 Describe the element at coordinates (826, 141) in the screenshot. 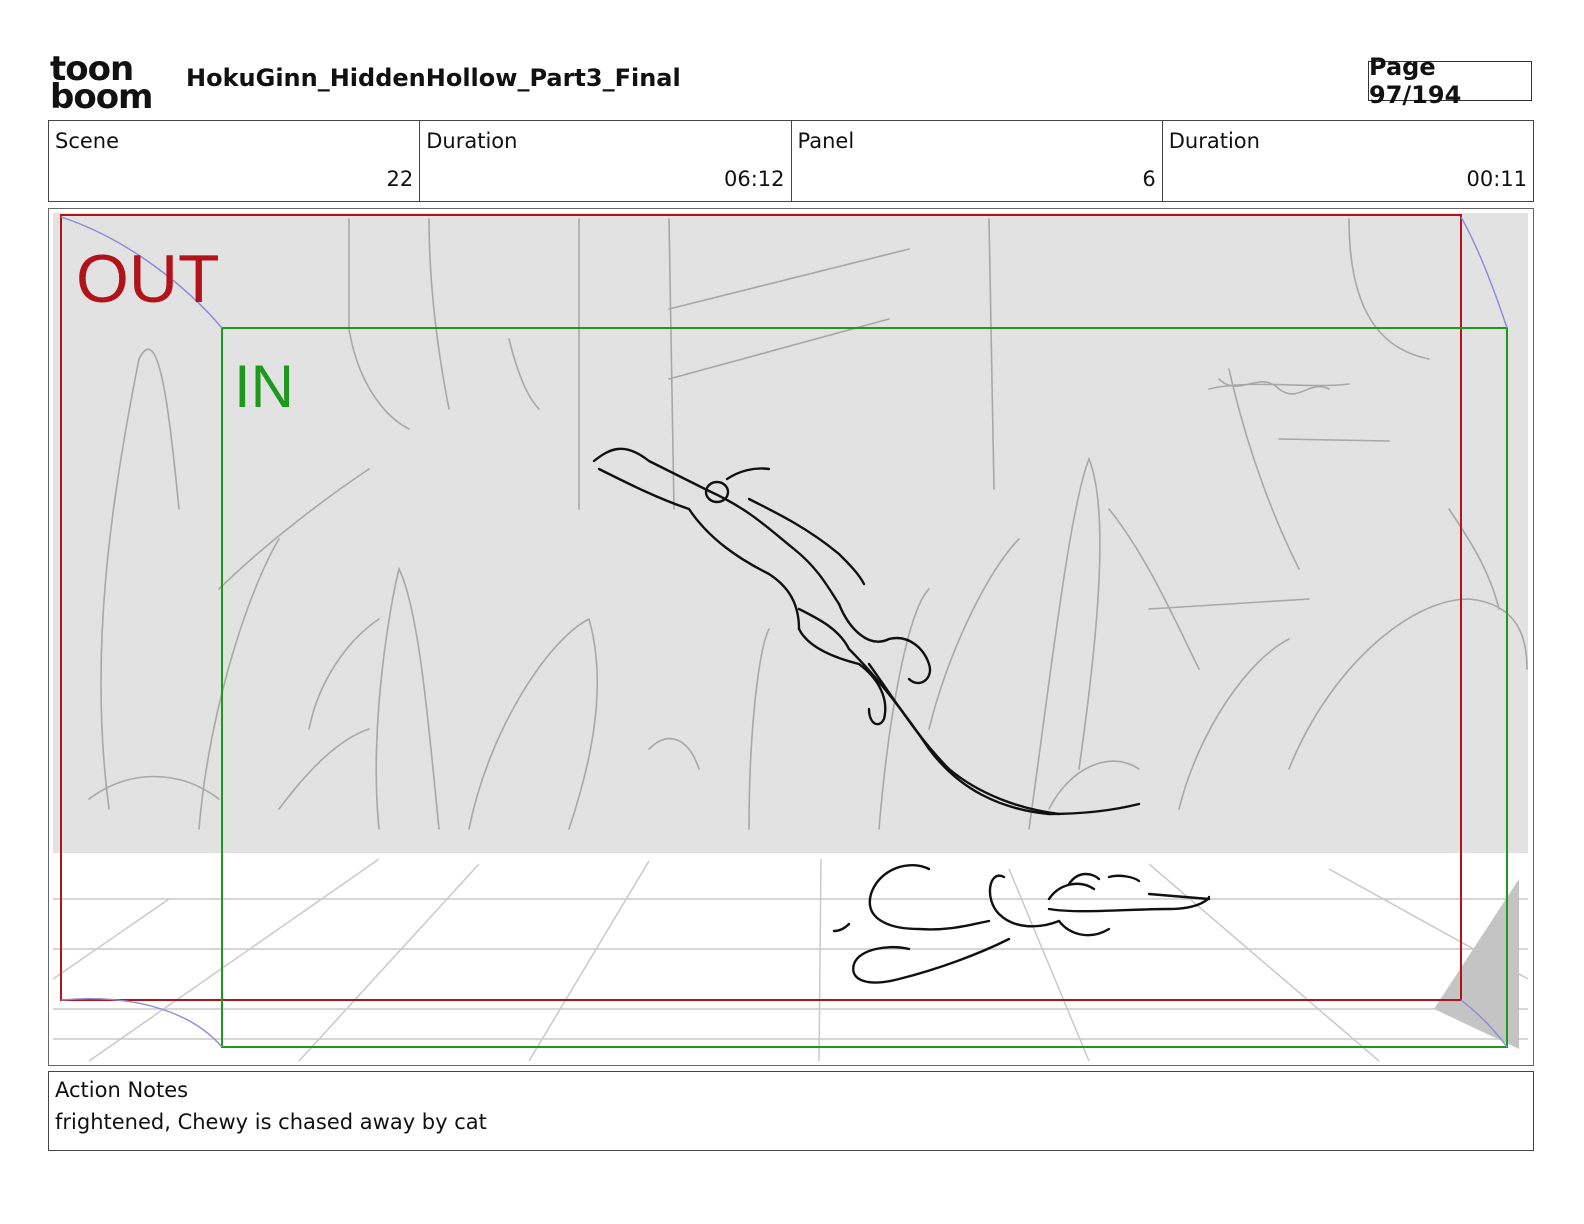

I see `panel-label: Panel` at that location.